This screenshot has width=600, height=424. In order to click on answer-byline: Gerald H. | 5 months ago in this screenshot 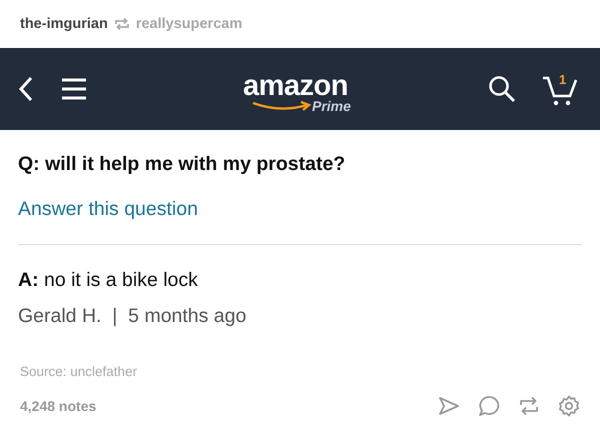, I will do `click(133, 316)`.